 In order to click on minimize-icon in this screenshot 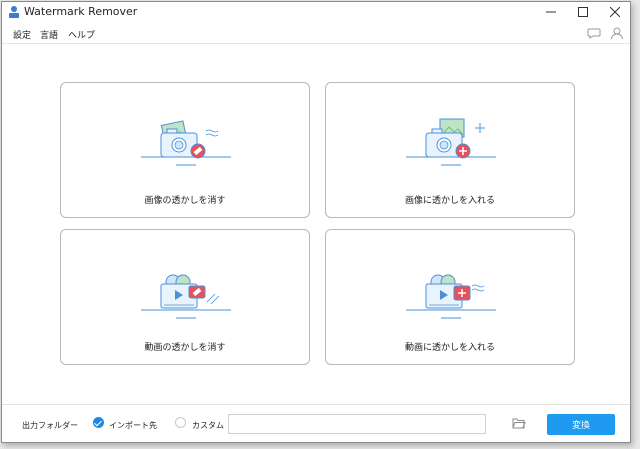, I will do `click(551, 12)`.